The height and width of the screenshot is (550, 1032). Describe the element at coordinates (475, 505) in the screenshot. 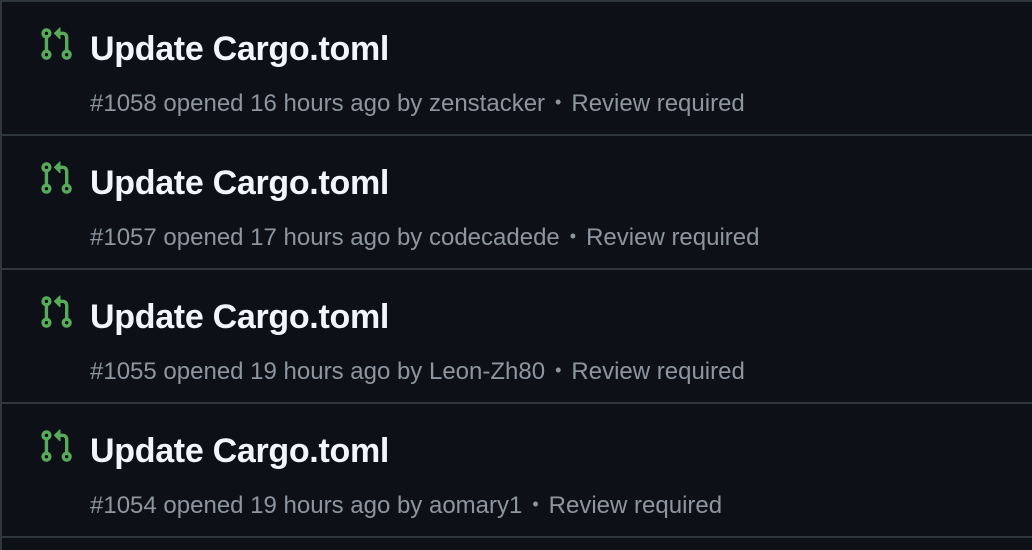

I see `author-link: aomary1` at that location.